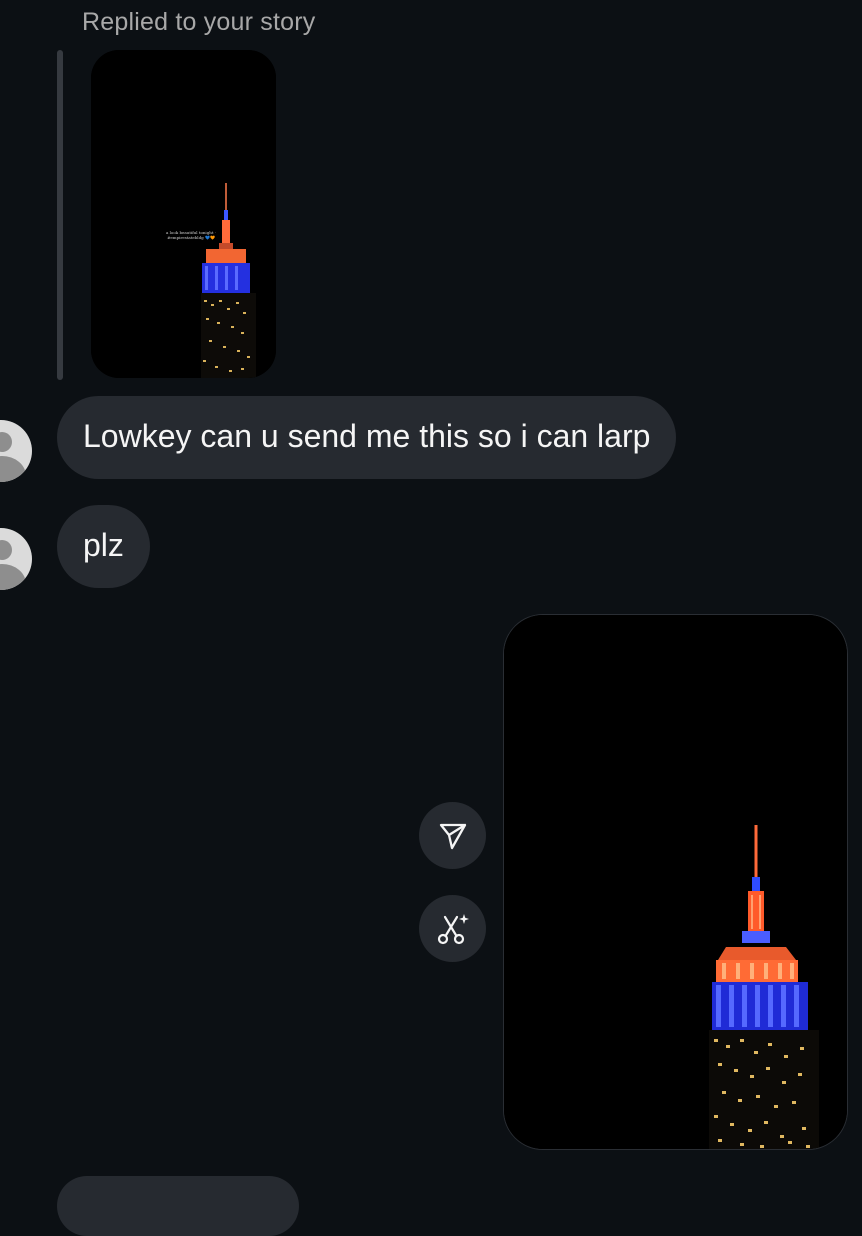 This screenshot has height=1236, width=862. I want to click on share-button, so click(452, 835).